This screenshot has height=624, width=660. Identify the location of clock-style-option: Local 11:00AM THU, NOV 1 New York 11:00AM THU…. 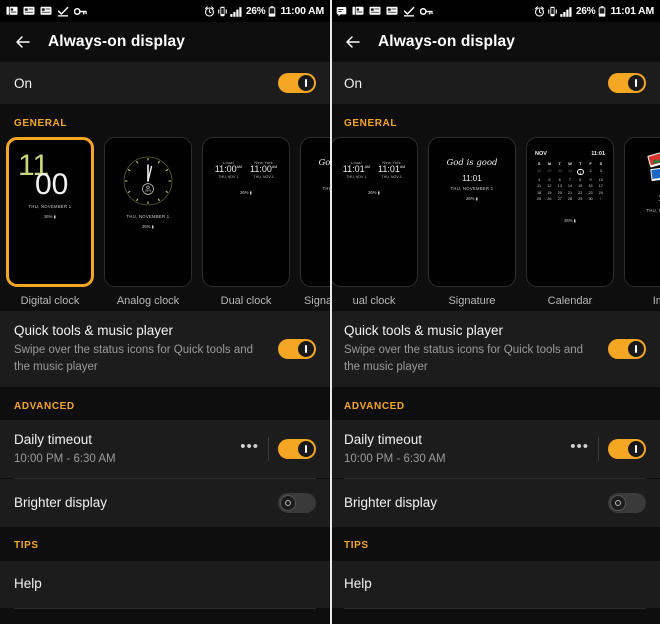
(246, 222).